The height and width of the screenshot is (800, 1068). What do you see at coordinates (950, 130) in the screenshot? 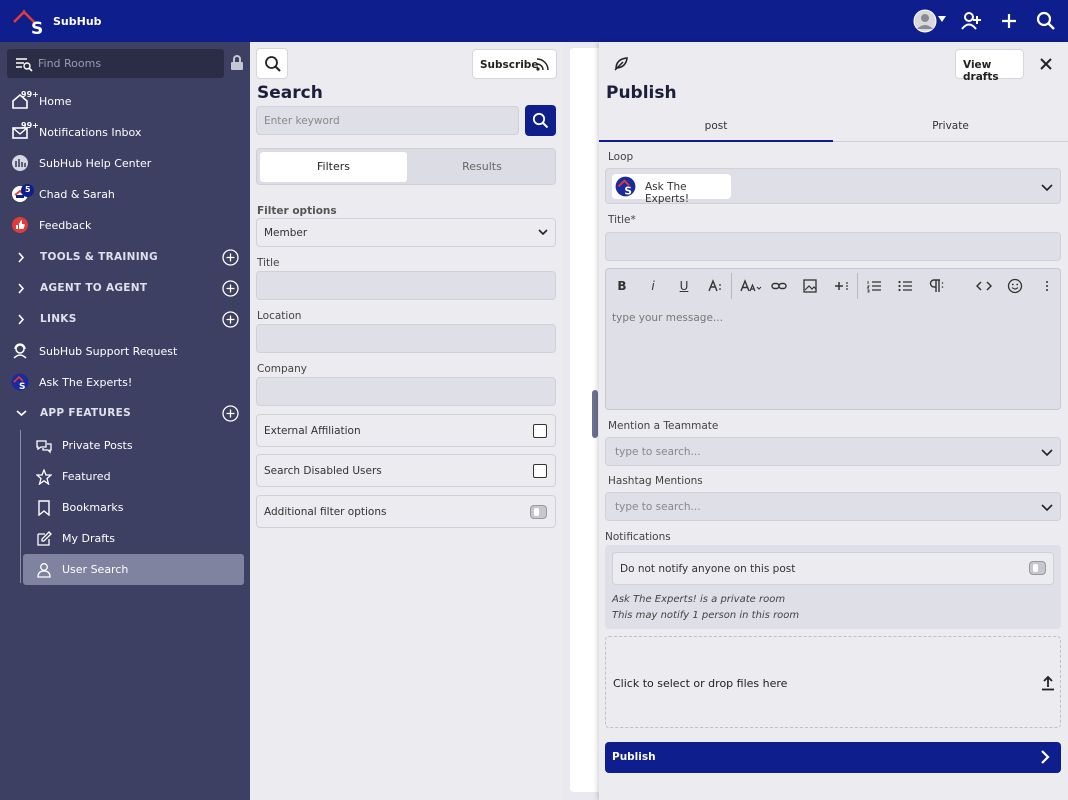
I see `tab-private: Private` at bounding box center [950, 130].